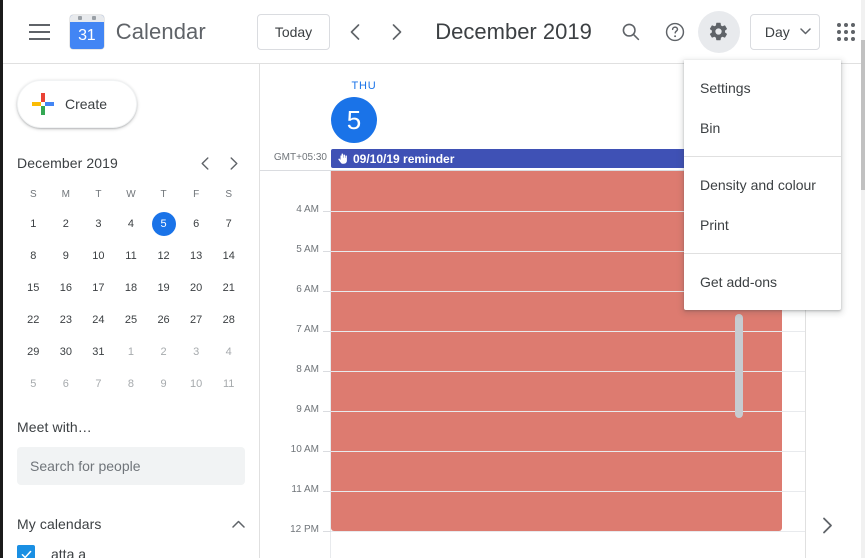  Describe the element at coordinates (532, 347) in the screenshot. I see `hour-row: 7 AM` at that location.